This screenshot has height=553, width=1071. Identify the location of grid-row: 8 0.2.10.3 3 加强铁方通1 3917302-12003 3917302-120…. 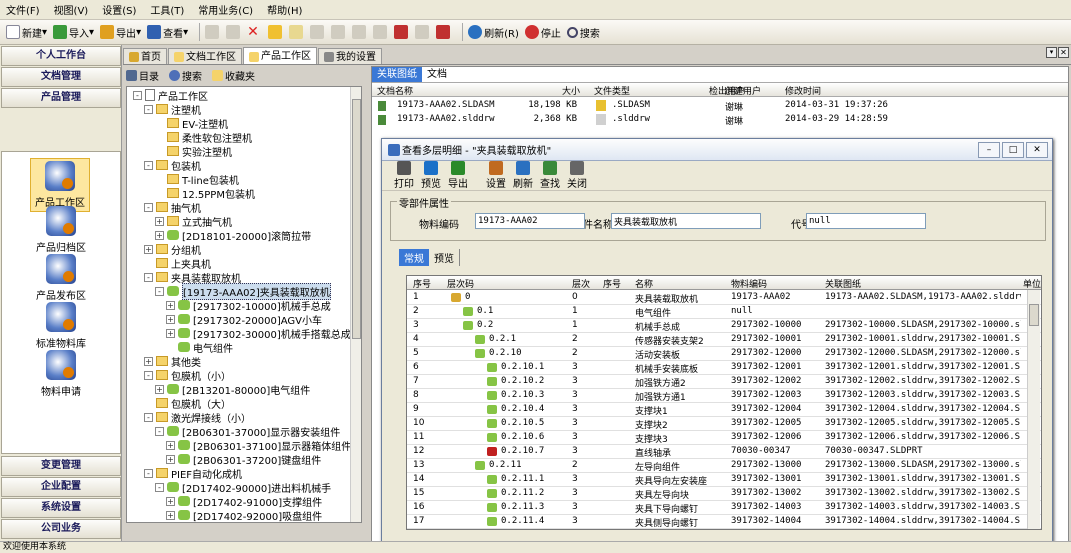
(724, 396).